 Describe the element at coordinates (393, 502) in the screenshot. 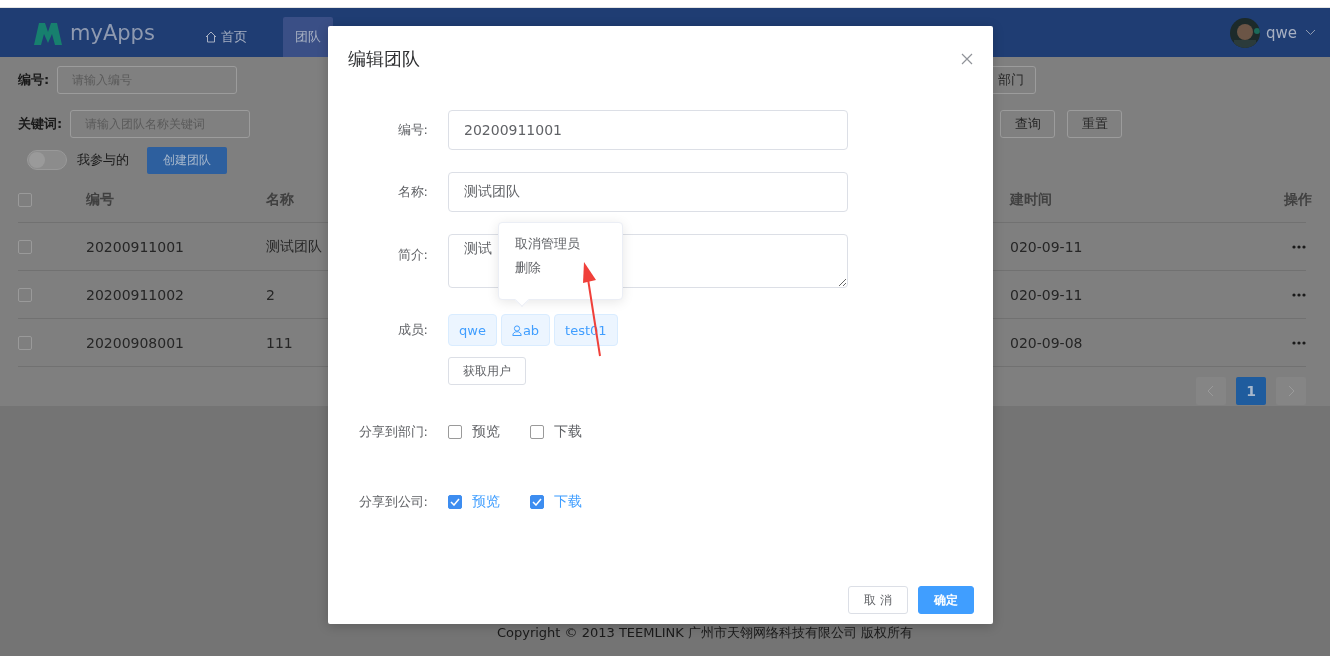

I see `field-label: 分享到公司:` at that location.